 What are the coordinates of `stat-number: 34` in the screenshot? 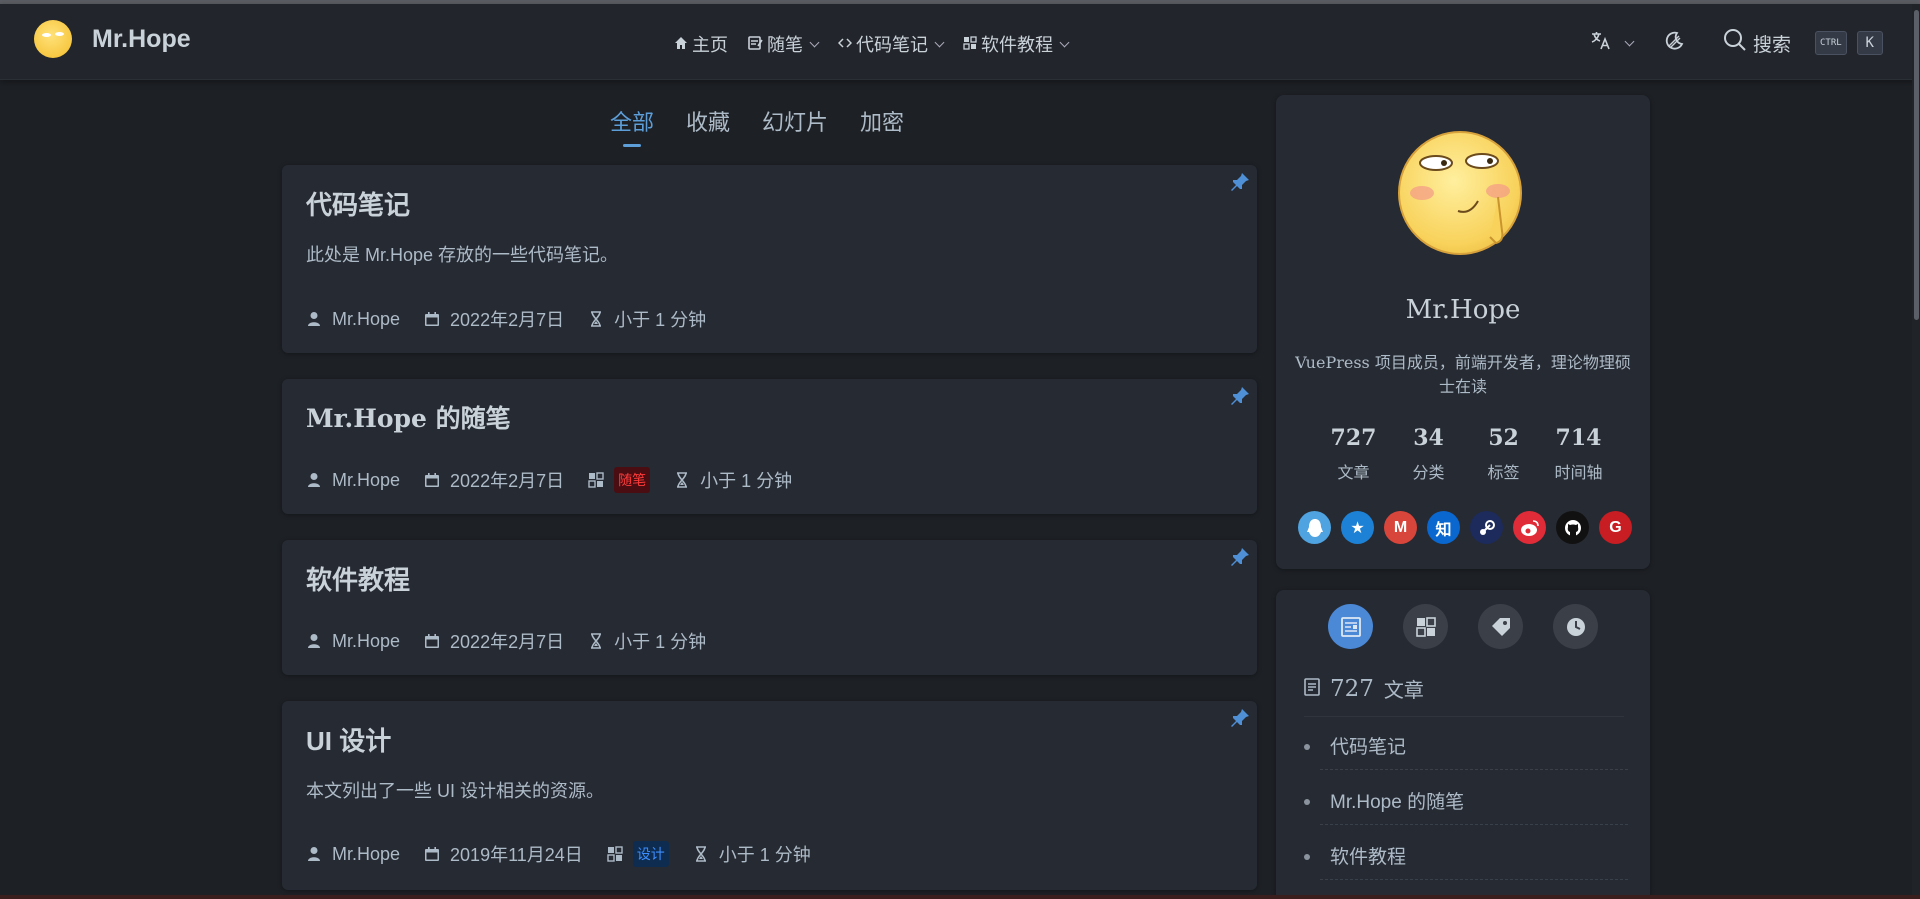 It's located at (1428, 438).